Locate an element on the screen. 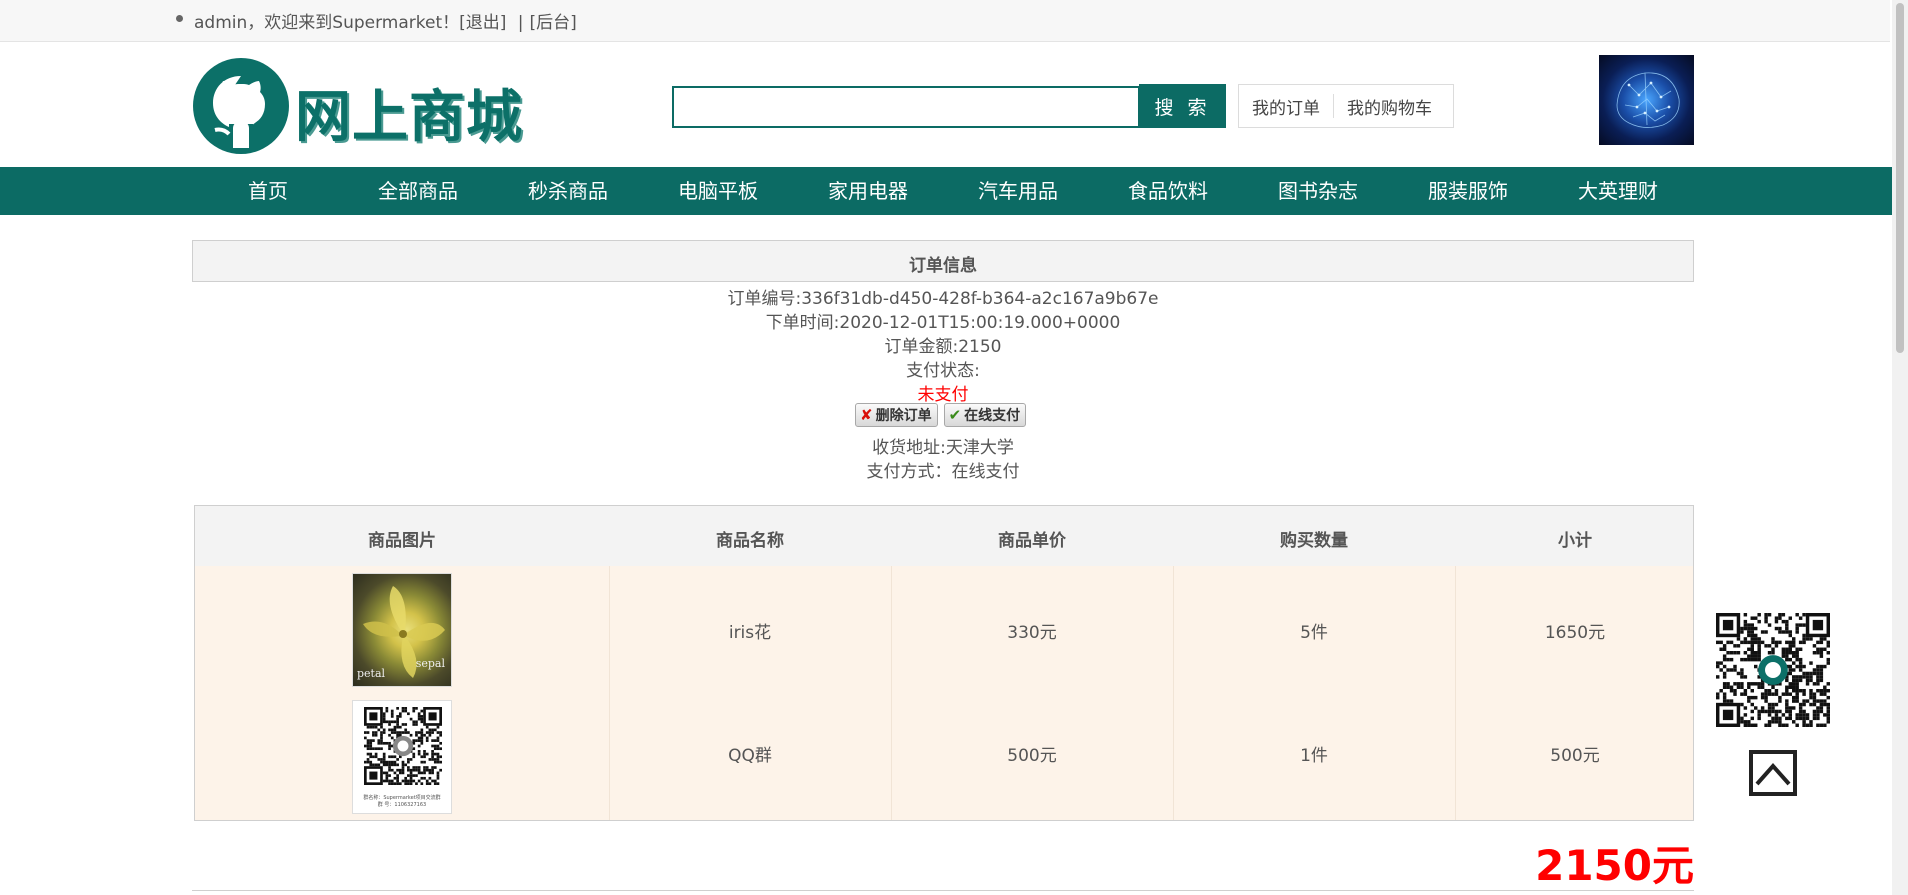  unit-price: 330元 is located at coordinates (1032, 633).